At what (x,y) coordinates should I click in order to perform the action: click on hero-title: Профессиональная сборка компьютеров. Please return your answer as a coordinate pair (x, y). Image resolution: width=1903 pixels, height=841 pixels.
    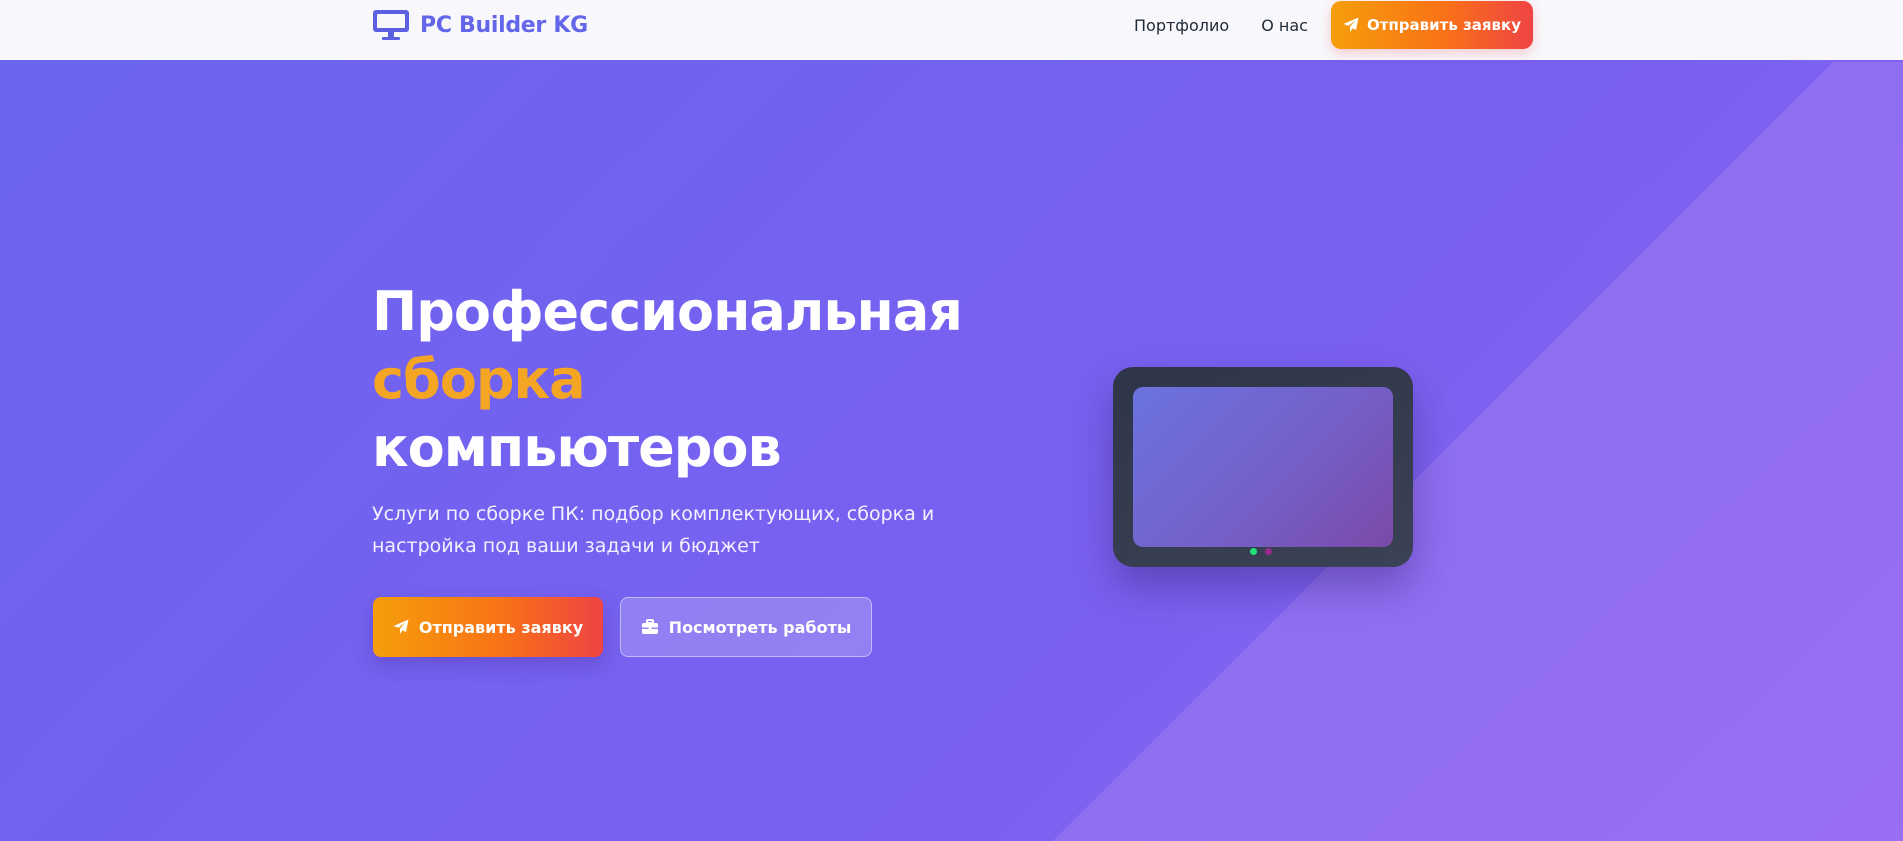
    Looking at the image, I should click on (722, 380).